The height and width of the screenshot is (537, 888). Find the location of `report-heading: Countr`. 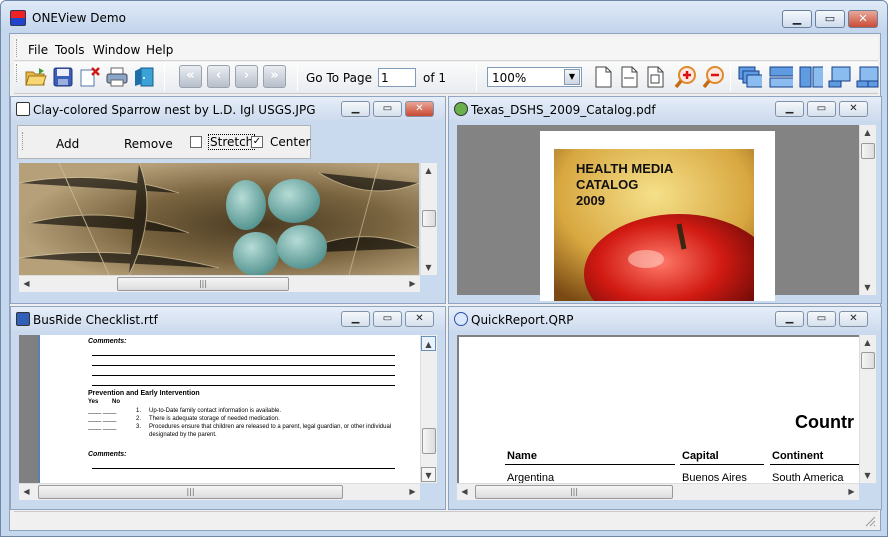

report-heading: Countr is located at coordinates (824, 422).